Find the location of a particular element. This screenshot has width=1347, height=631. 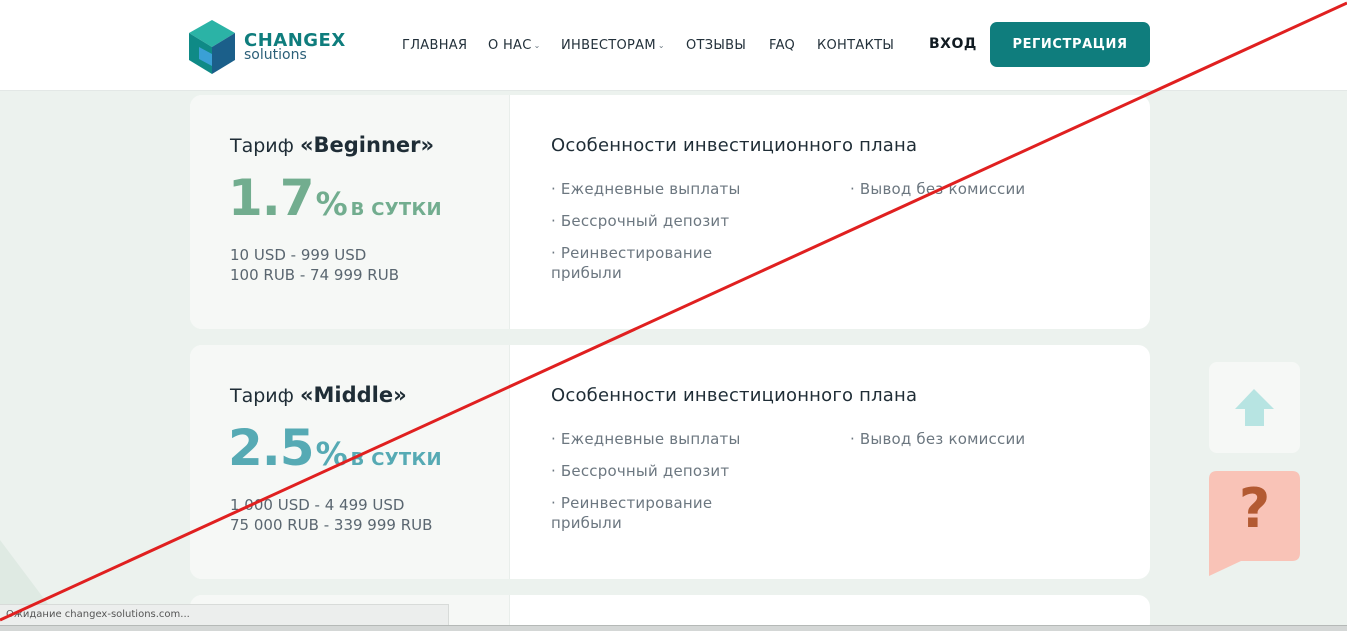

plan-title: Тариф «Beginner» is located at coordinates (332, 145).